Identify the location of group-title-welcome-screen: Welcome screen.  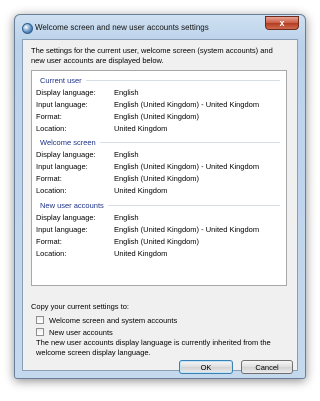
(68, 142).